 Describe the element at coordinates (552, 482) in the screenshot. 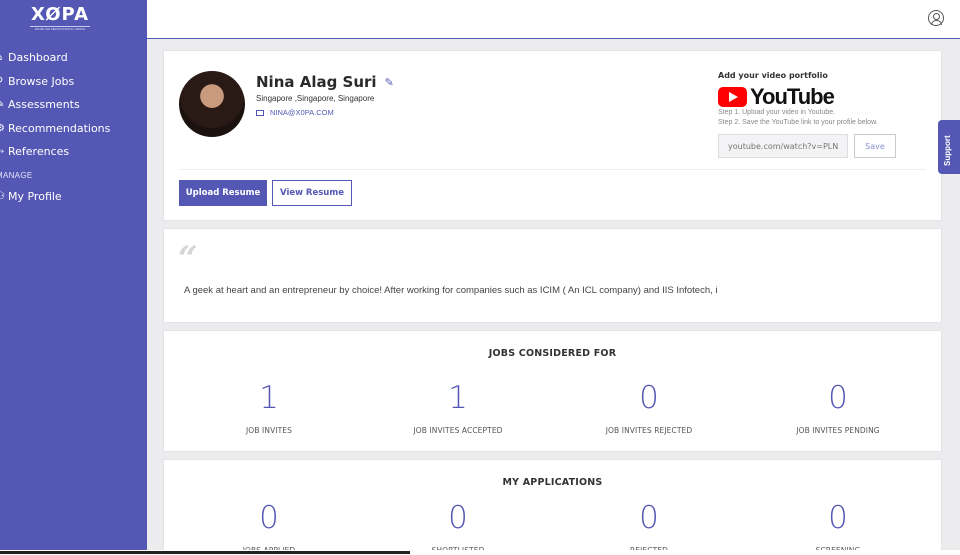

I see `section-title: MY APPLICATIONS` at that location.